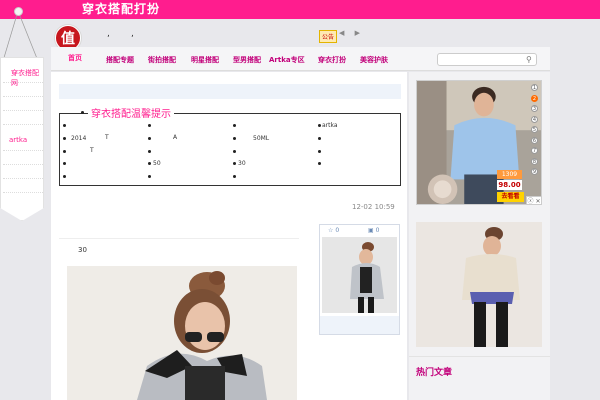  I want to click on ad-dot: 9, so click(534, 171).